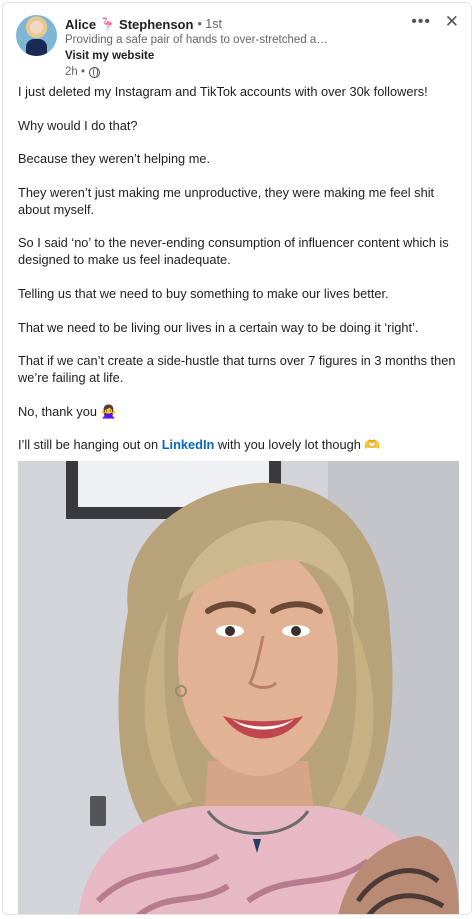 This screenshot has height=919, width=474. What do you see at coordinates (230, 631) in the screenshot?
I see `left-pupil` at bounding box center [230, 631].